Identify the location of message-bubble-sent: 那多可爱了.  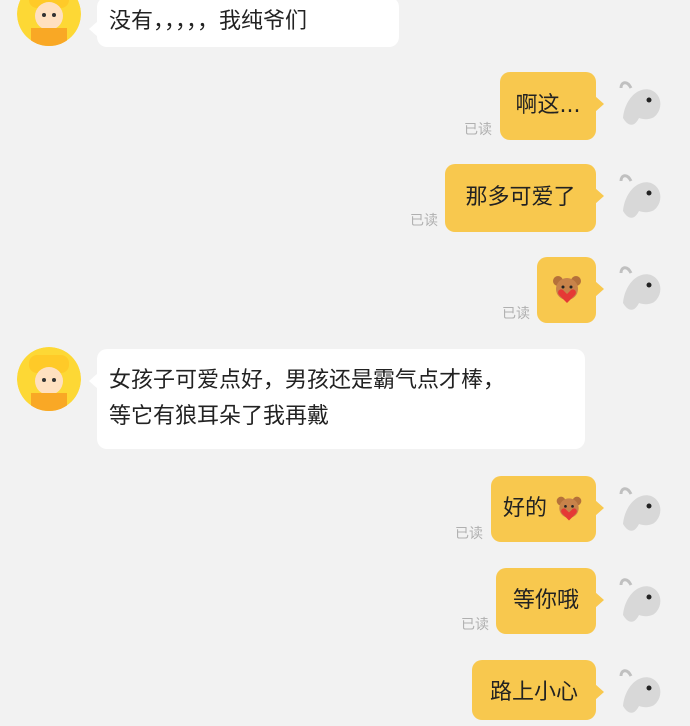
(524, 198).